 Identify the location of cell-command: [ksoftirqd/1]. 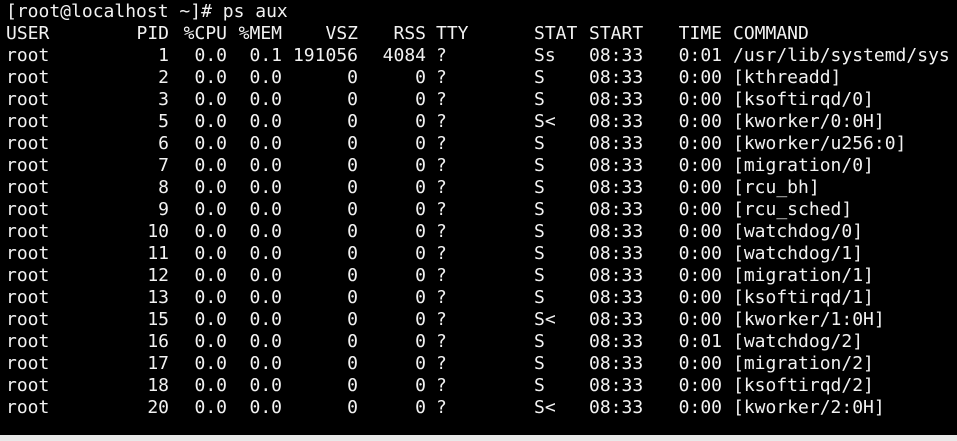
(803, 297).